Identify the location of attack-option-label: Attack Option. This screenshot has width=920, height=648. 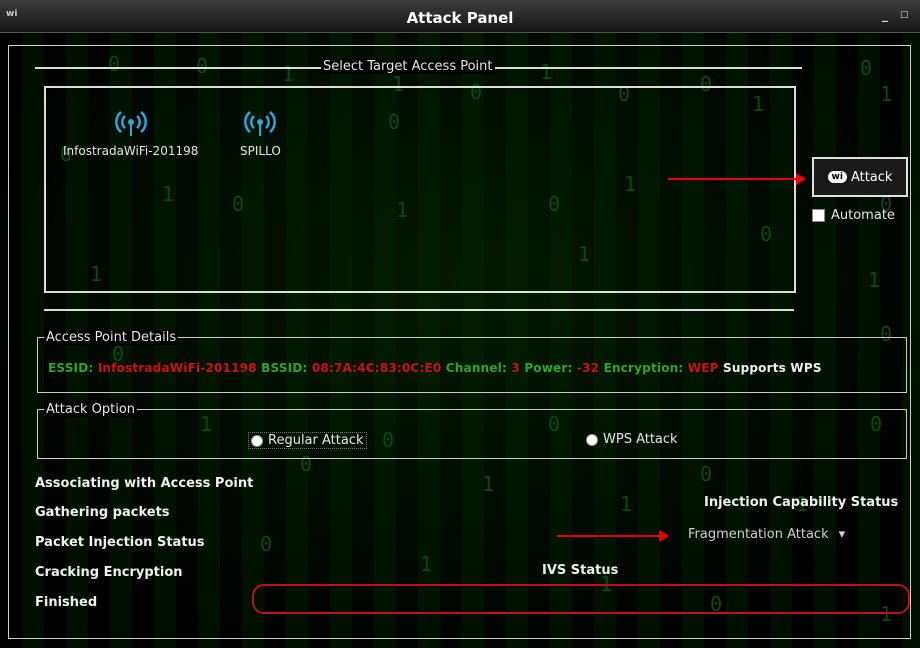
(91, 409).